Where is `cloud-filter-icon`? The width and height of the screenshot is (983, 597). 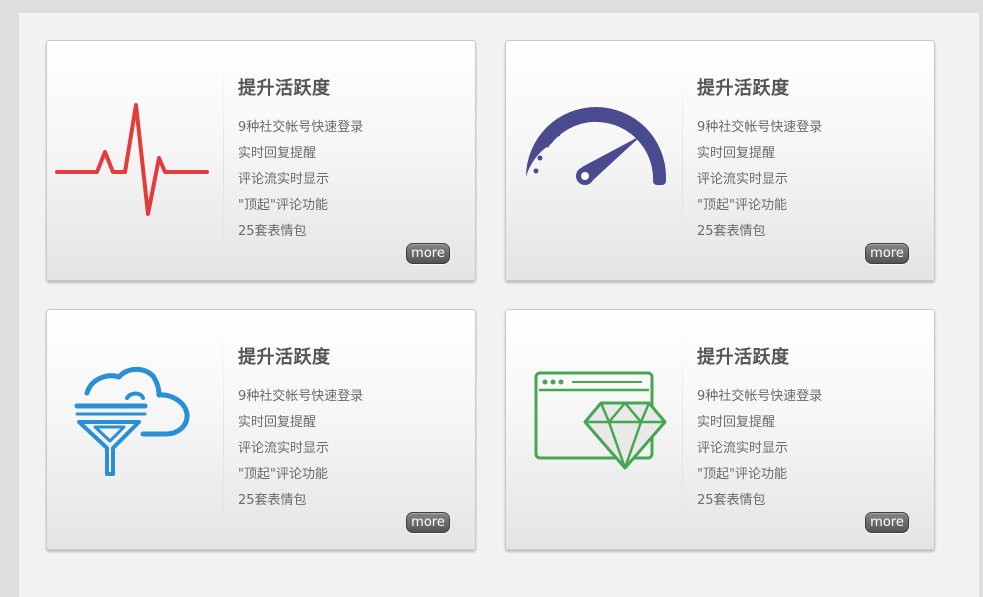
cloud-filter-icon is located at coordinates (132, 421).